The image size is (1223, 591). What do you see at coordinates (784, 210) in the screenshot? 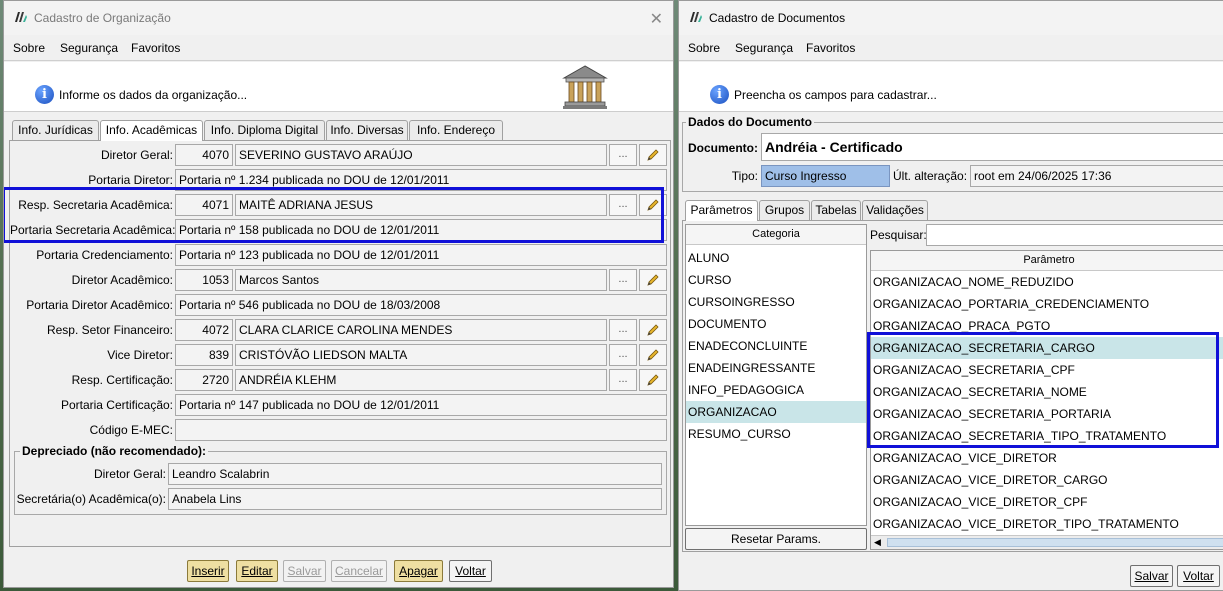
I see `tab-grupos: Grupos` at bounding box center [784, 210].